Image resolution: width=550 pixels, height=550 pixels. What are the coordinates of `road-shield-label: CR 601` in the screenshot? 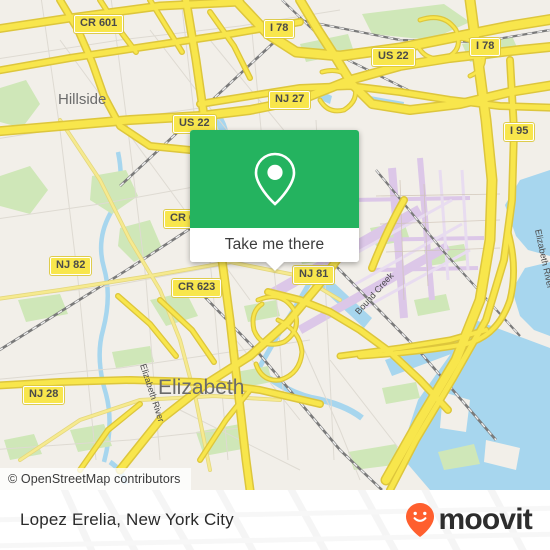 It's located at (99, 23).